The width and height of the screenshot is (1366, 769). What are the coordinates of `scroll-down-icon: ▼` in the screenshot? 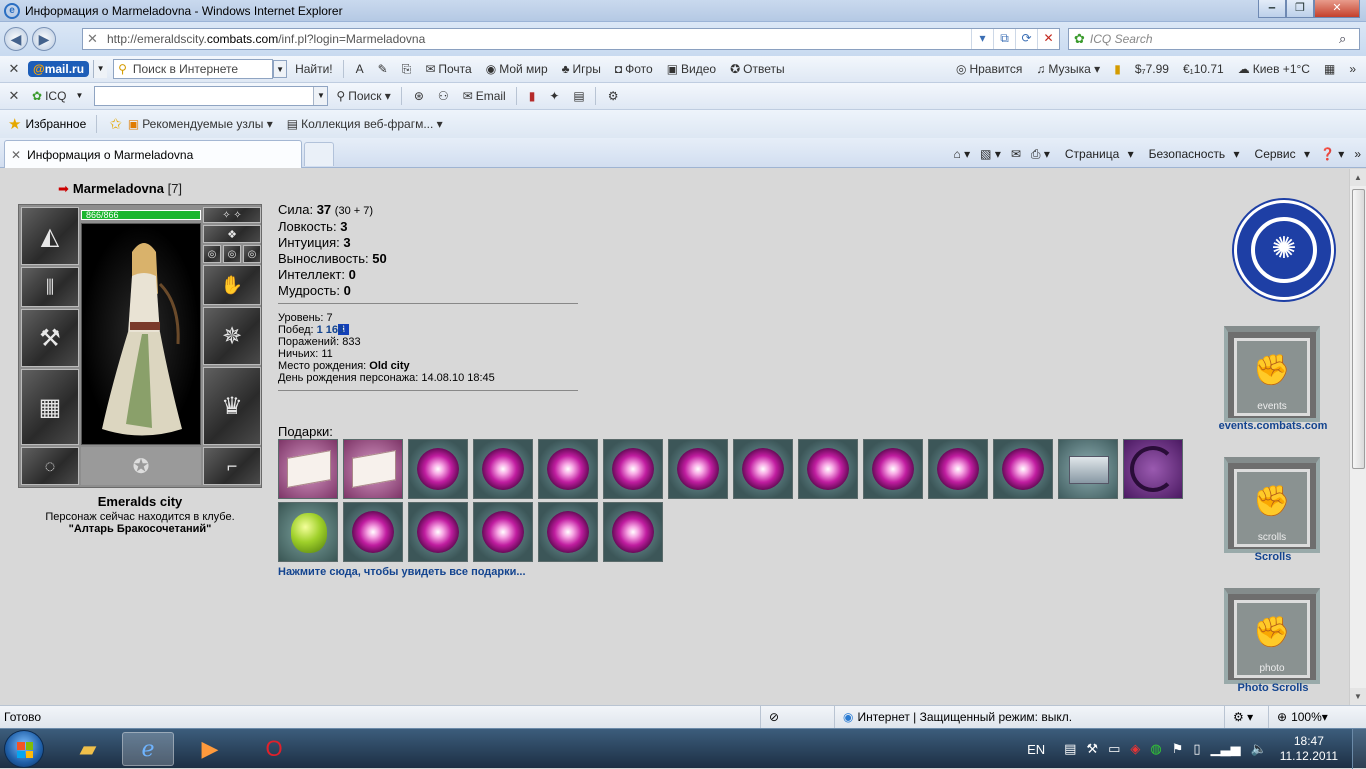 It's located at (1358, 696).